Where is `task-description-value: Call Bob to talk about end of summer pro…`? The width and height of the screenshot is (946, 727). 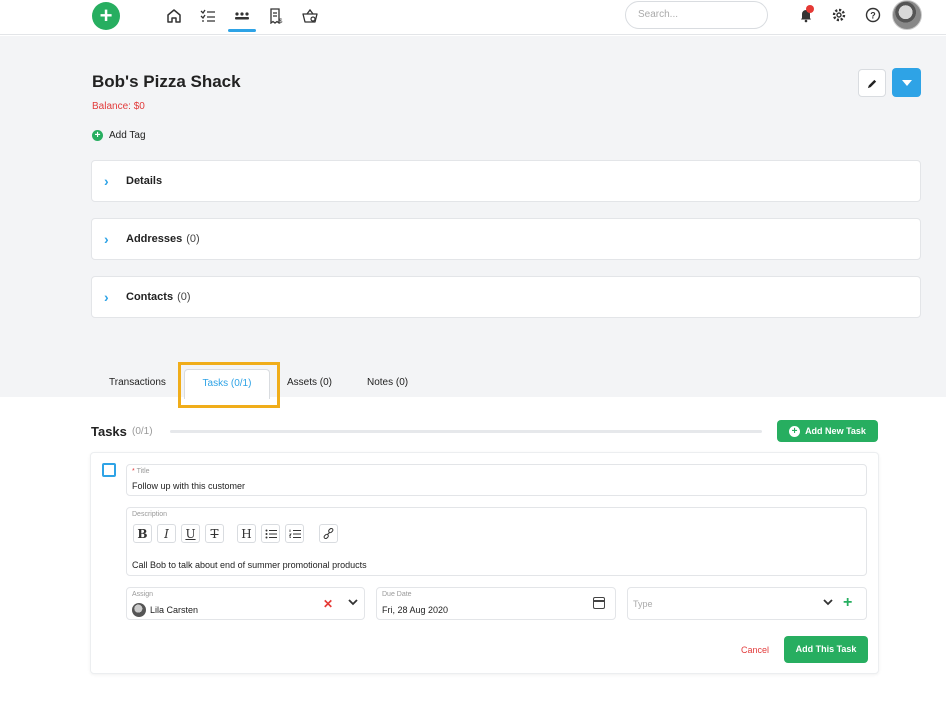 task-description-value: Call Bob to talk about end of summer pro… is located at coordinates (249, 565).